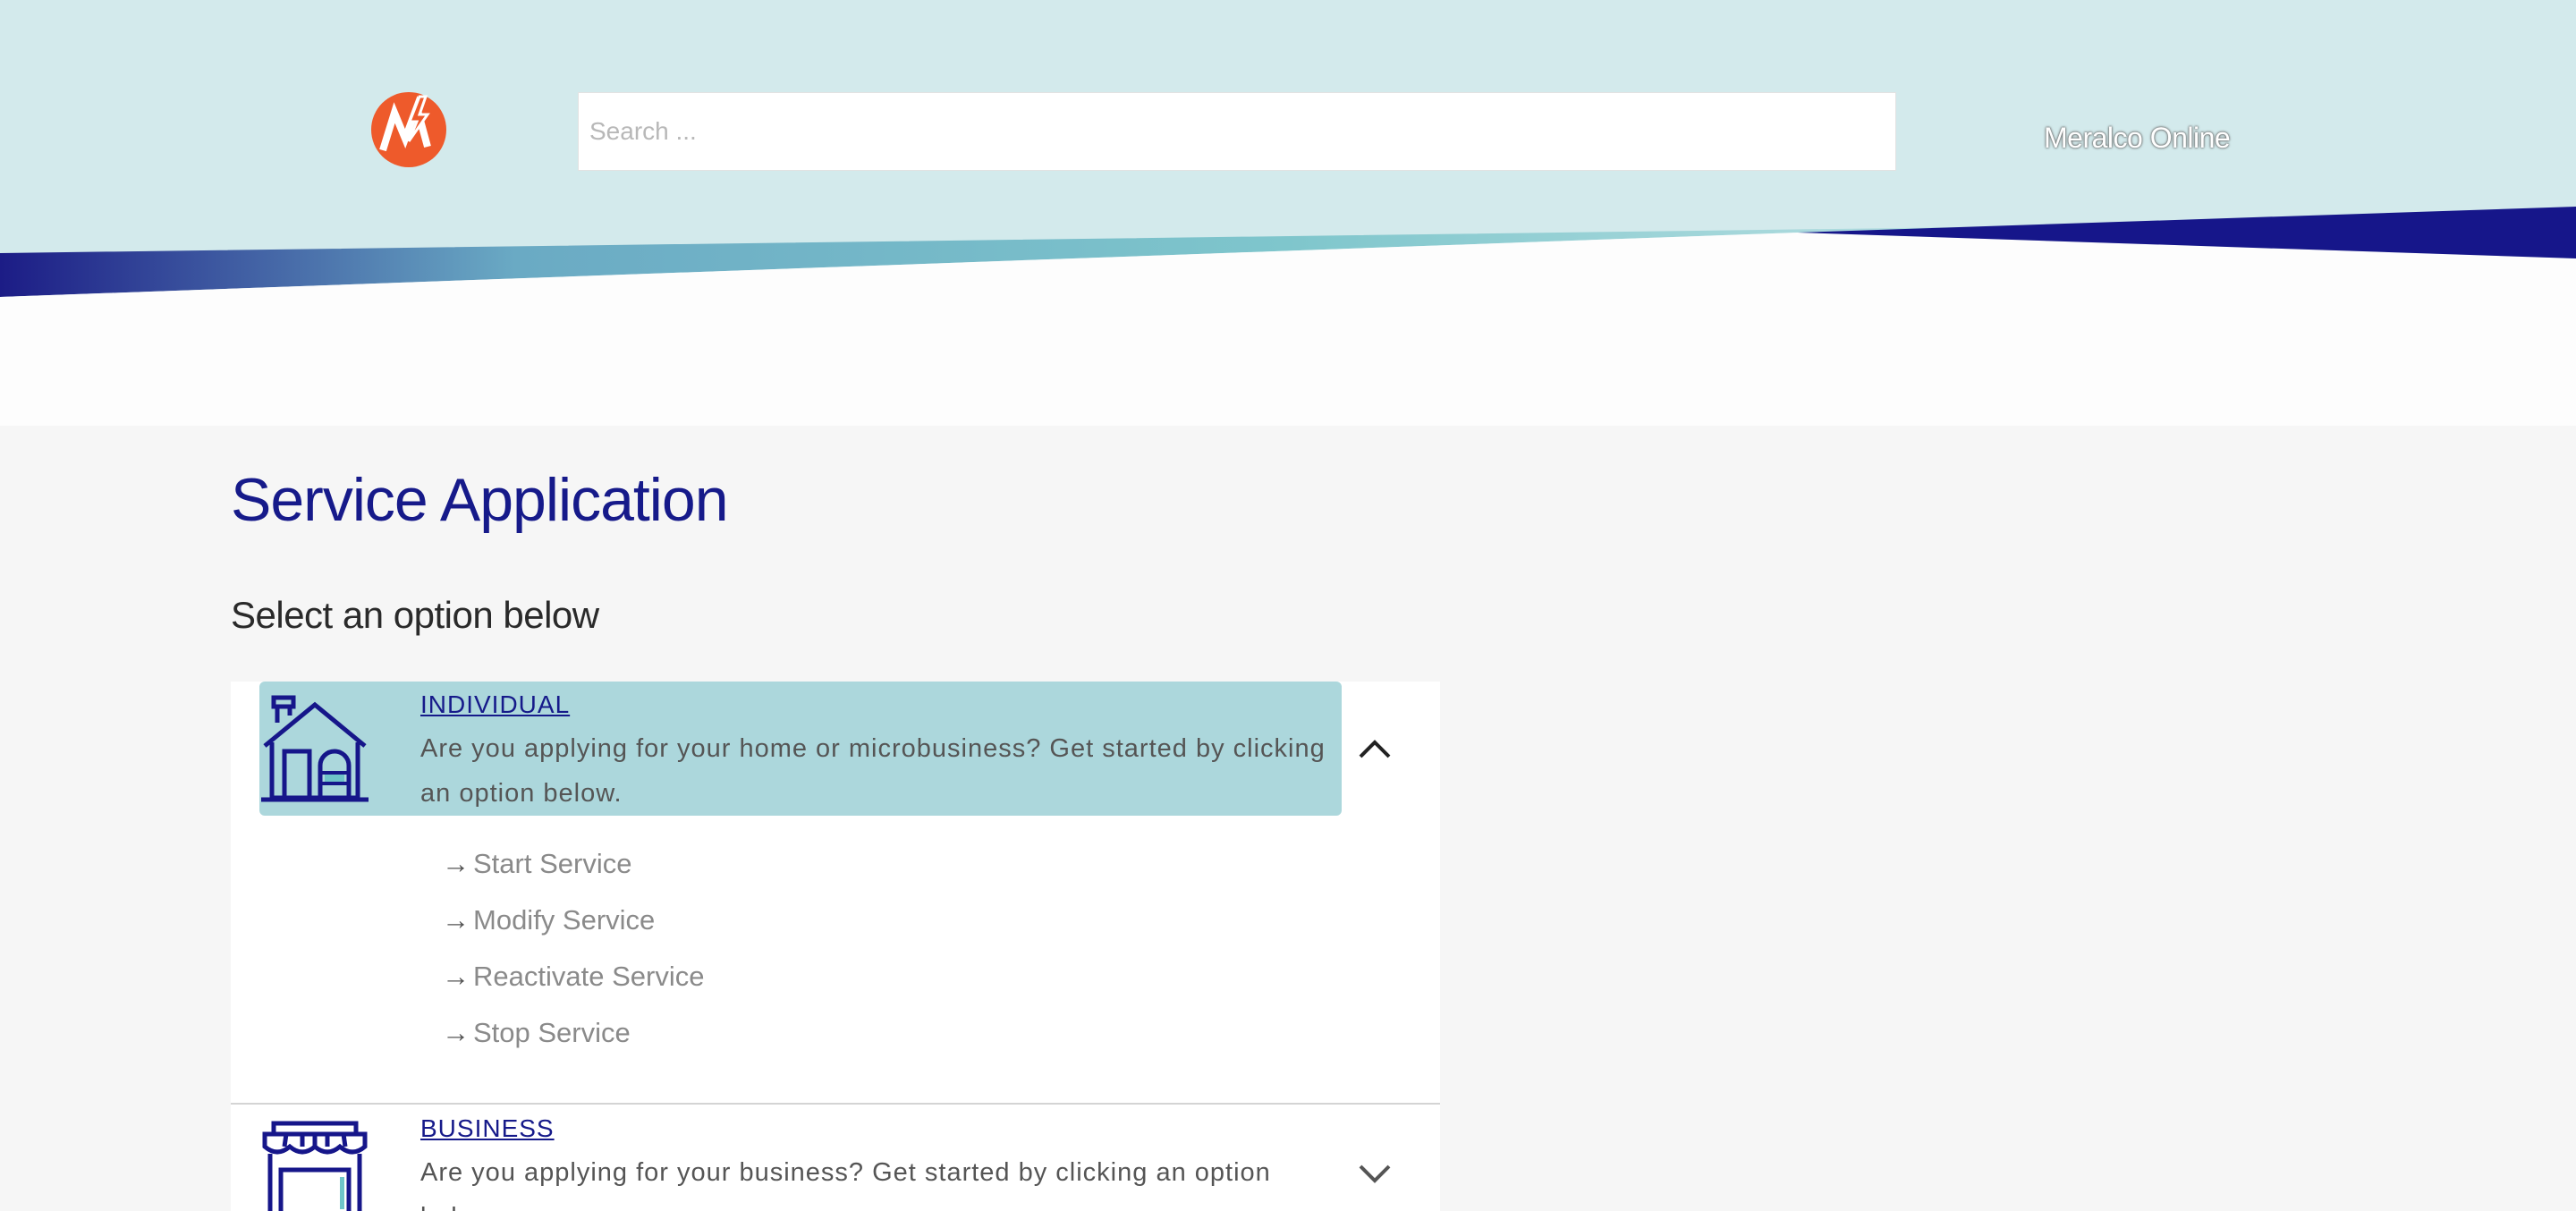 Image resolution: width=2576 pixels, height=1211 pixels. What do you see at coordinates (552, 863) in the screenshot?
I see `link-label: Start Service` at bounding box center [552, 863].